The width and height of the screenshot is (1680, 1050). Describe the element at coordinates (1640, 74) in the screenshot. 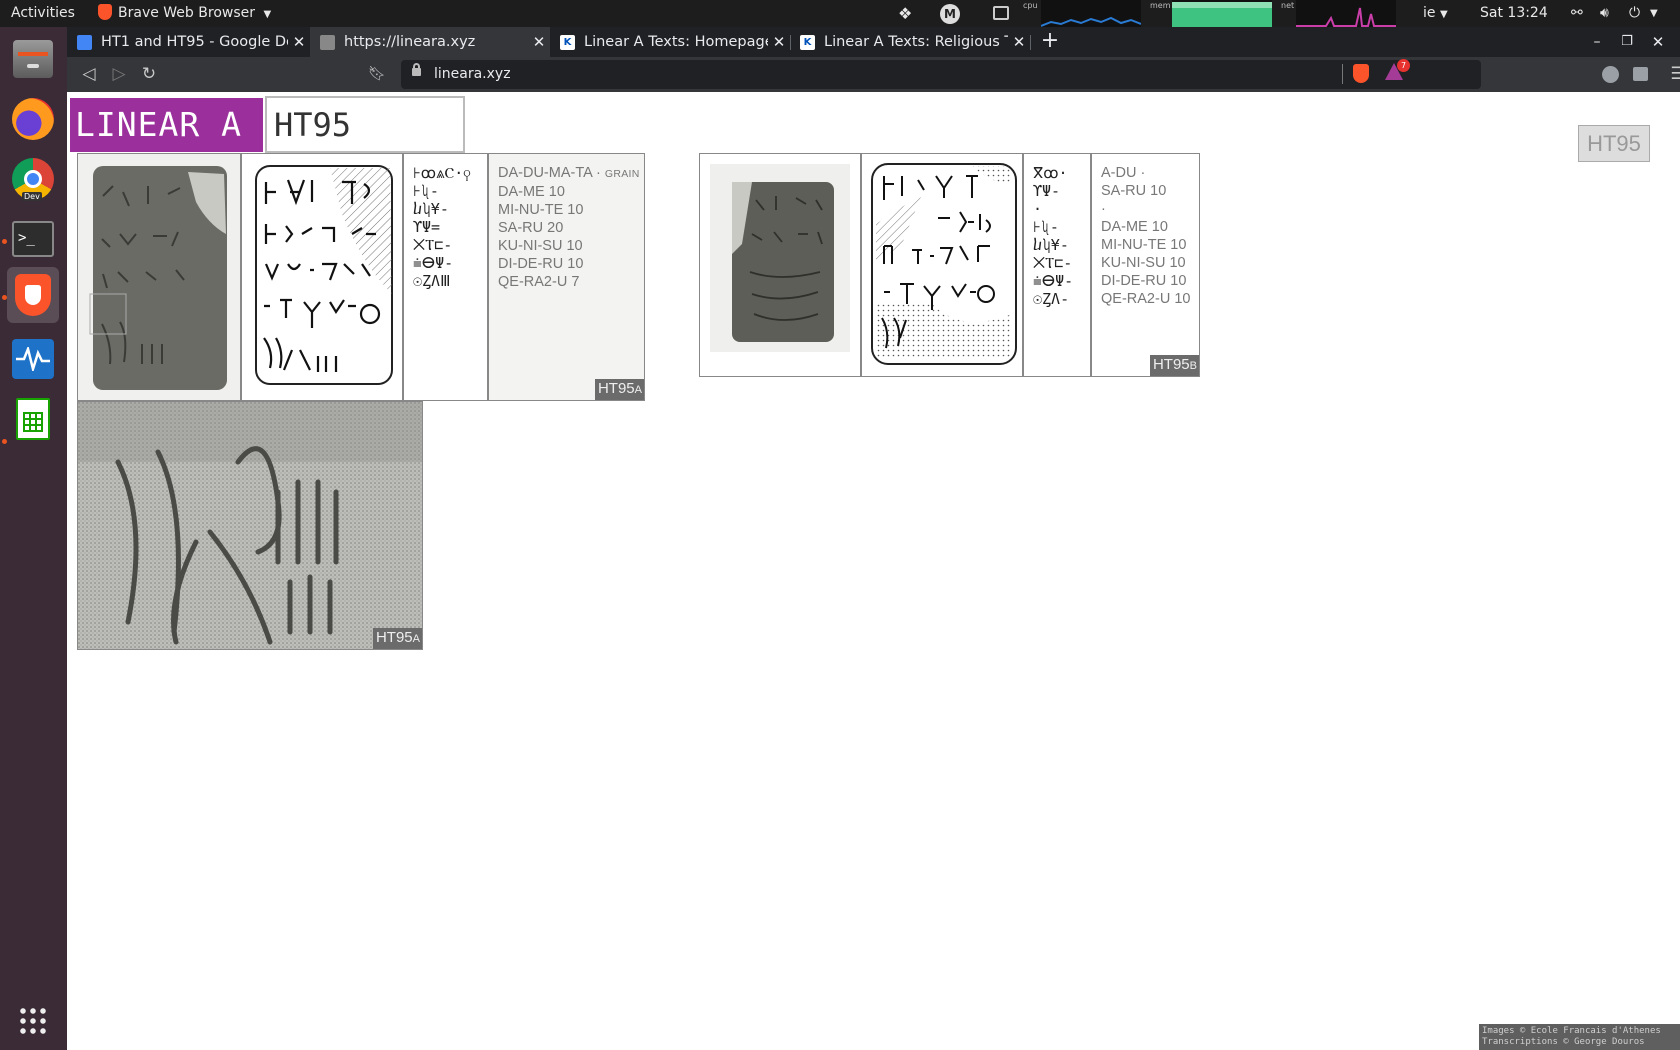

I see `extensions-icon` at that location.